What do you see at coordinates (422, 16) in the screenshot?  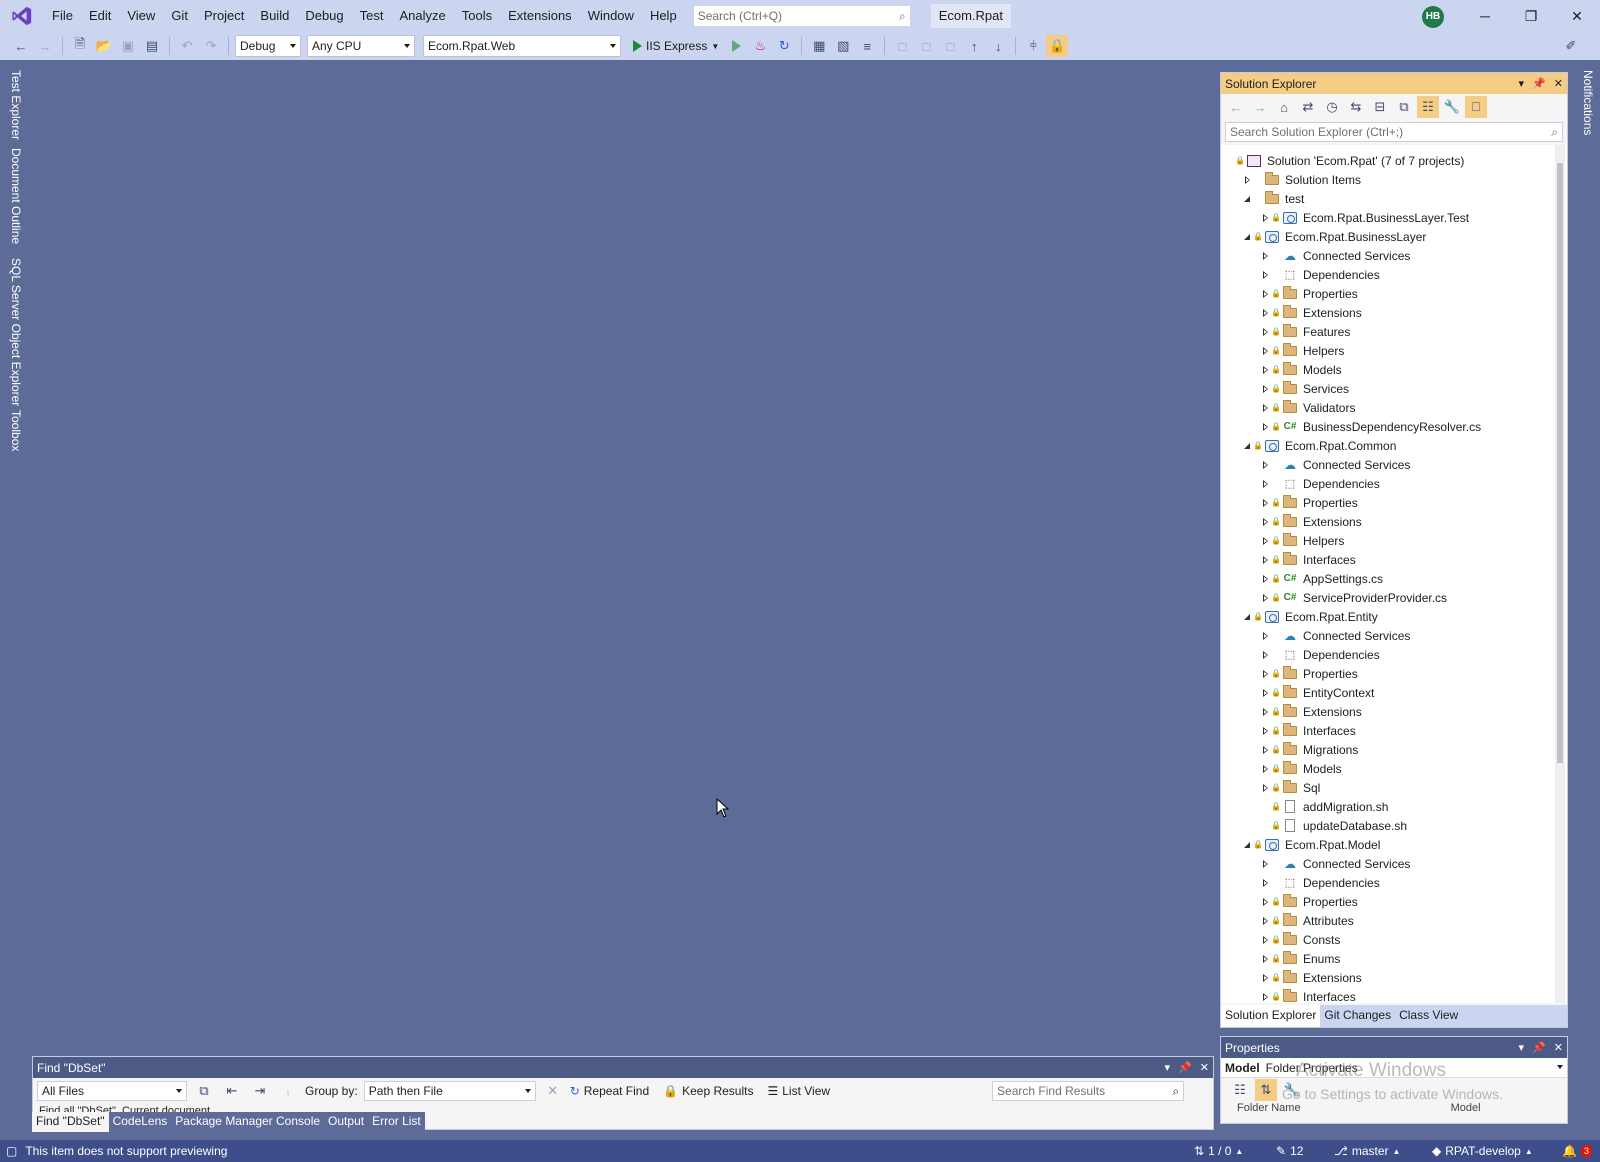 I see `menu-item-analyze: Analyze` at bounding box center [422, 16].